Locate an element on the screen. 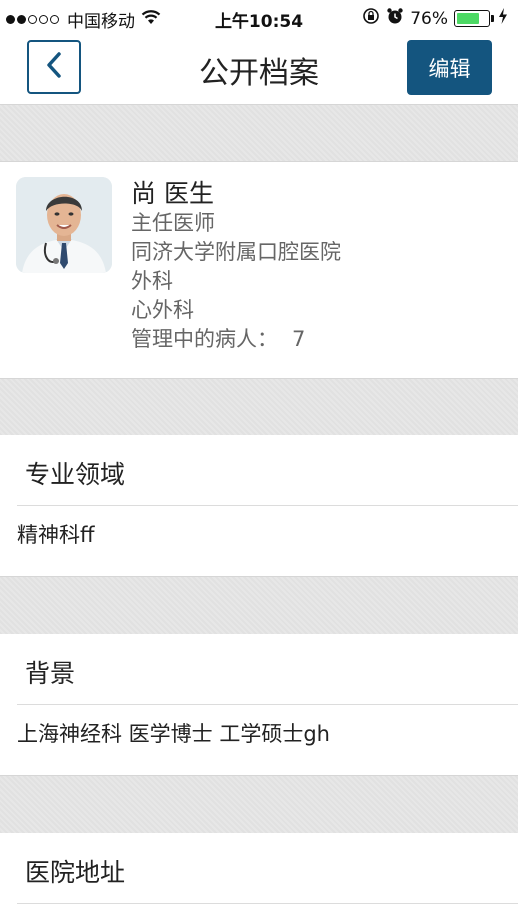  charging-bolt-icon is located at coordinates (503, 18).